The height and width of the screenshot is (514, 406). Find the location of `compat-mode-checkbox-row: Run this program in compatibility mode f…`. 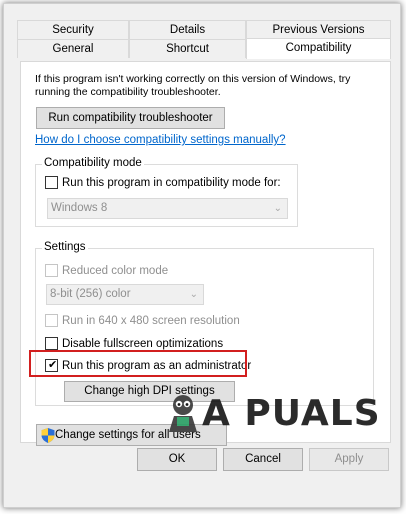

compat-mode-checkbox-row: Run this program in compatibility mode f… is located at coordinates (163, 182).